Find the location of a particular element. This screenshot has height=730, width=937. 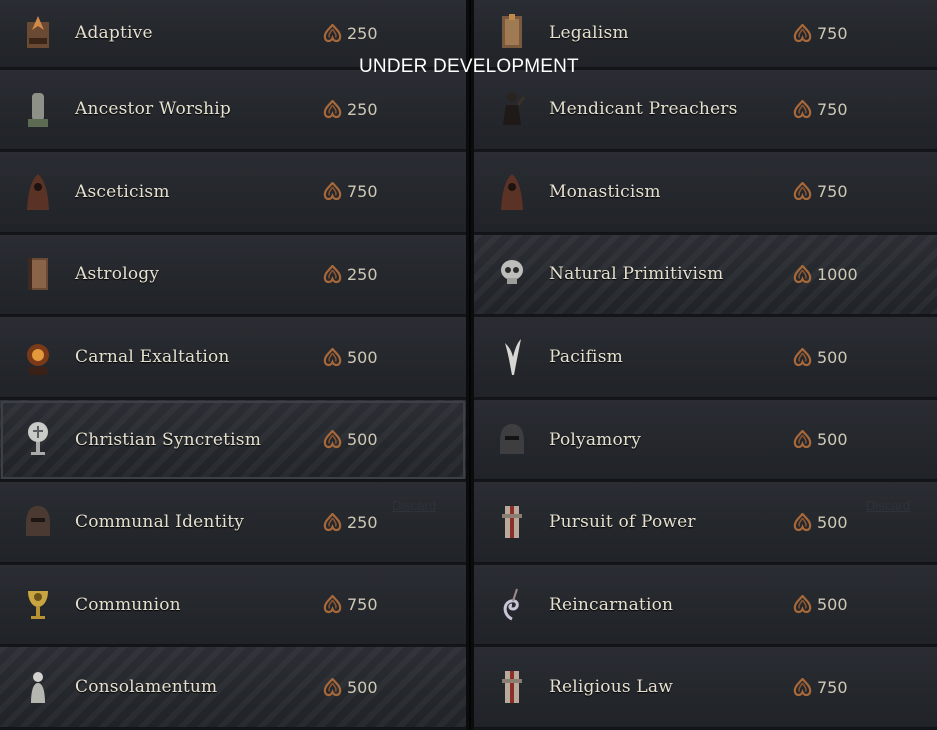

tenet-row-reincarnation: Reincarnation 500 is located at coordinates (705, 605).